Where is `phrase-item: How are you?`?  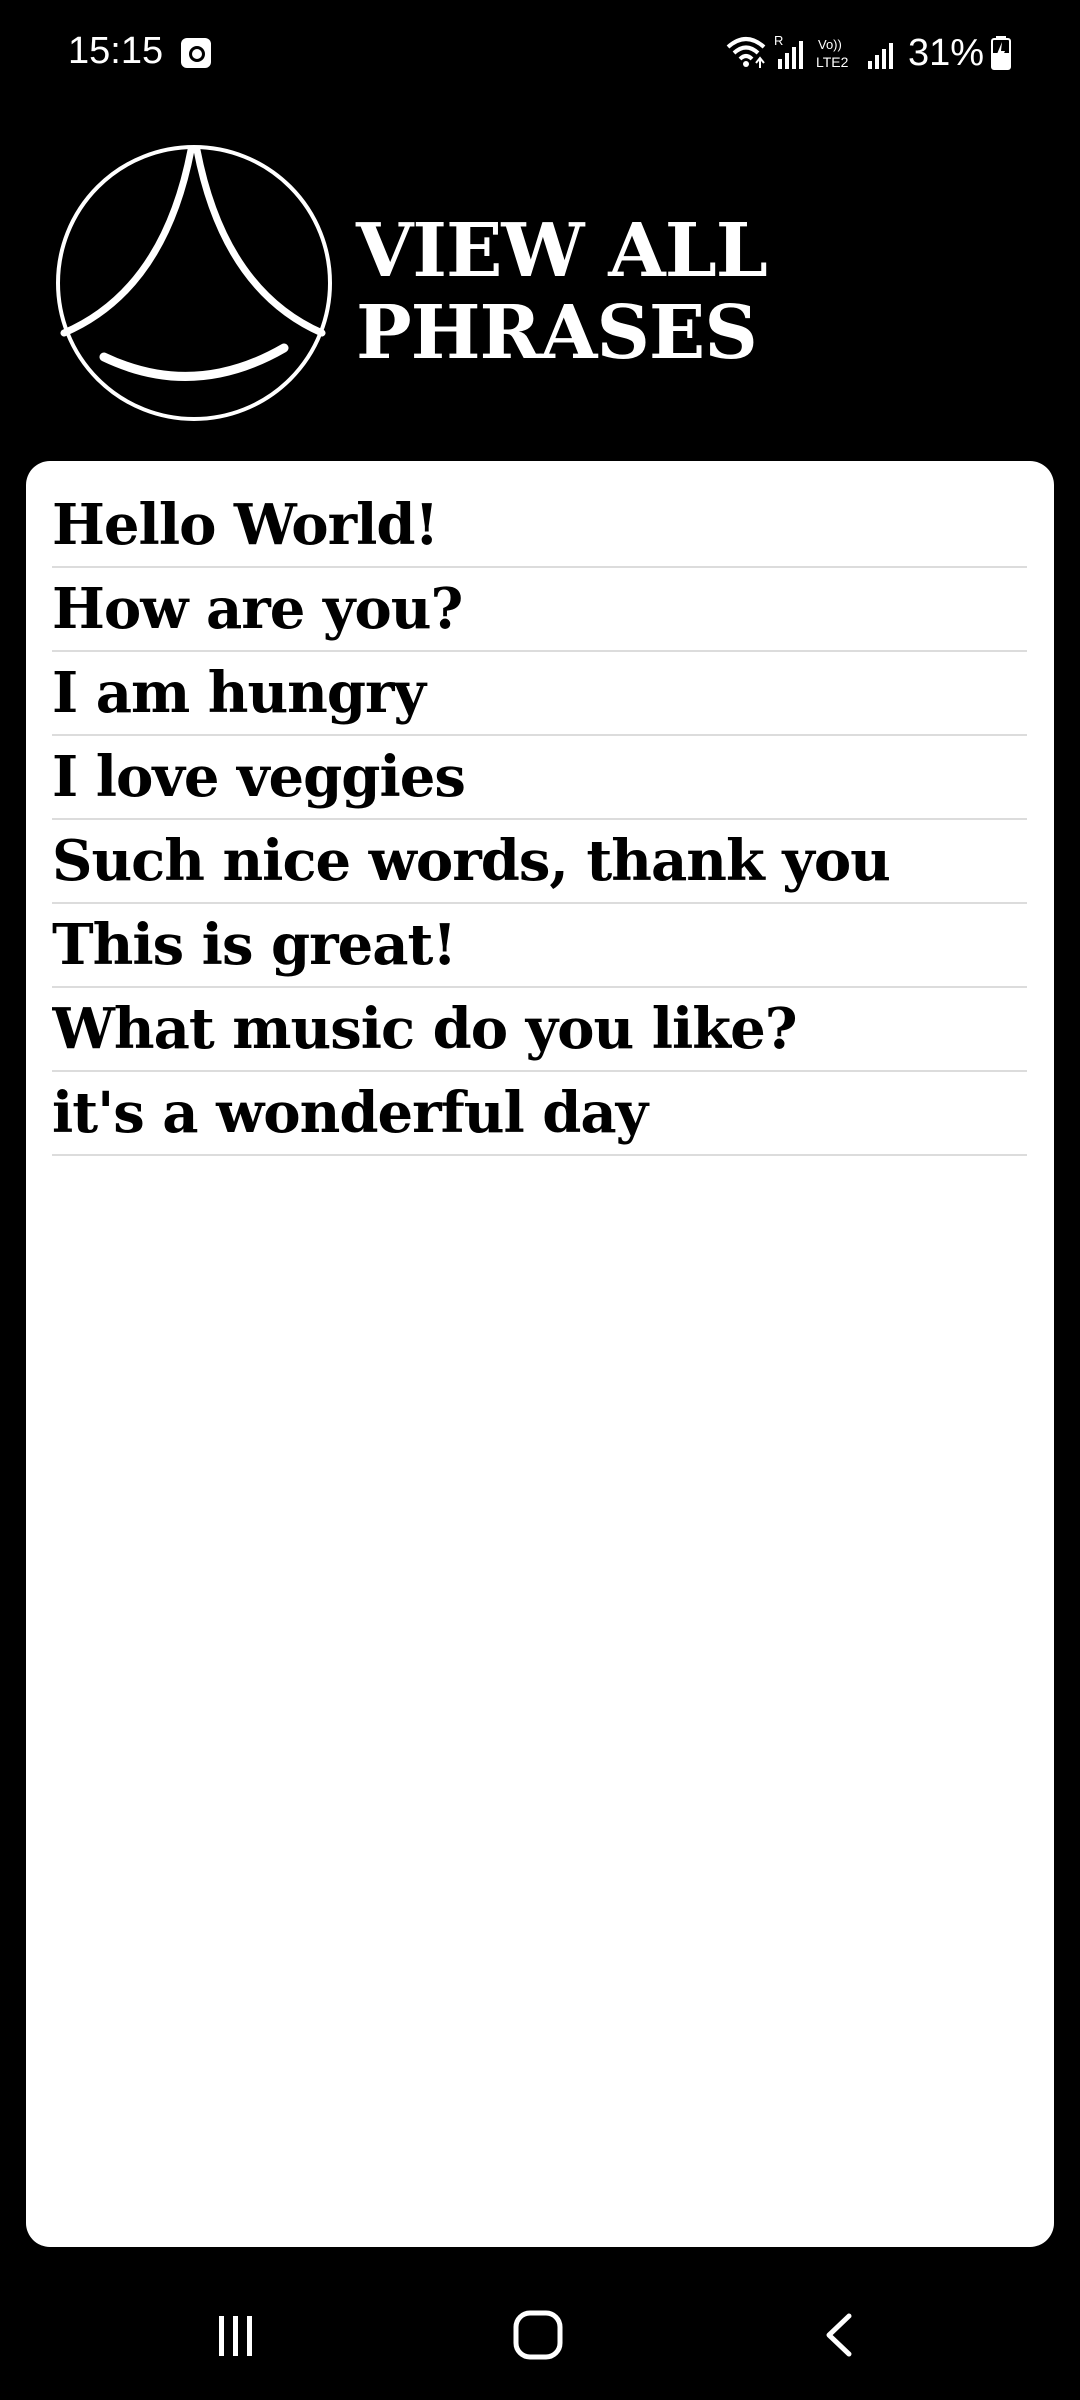
phrase-item: How are you? is located at coordinates (539, 610).